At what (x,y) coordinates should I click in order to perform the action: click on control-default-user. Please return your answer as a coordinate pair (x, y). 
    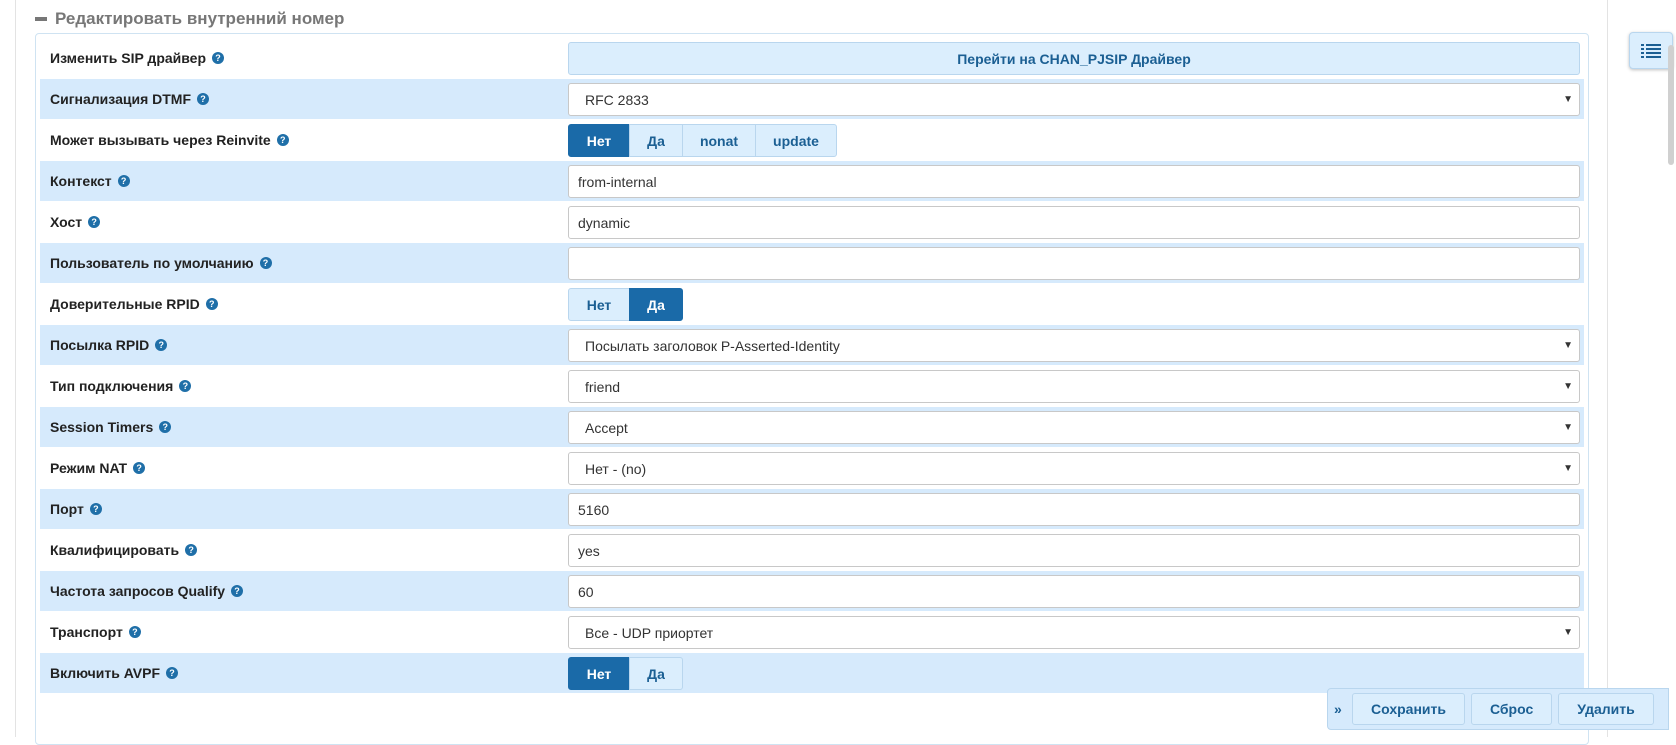
    Looking at the image, I should click on (1074, 263).